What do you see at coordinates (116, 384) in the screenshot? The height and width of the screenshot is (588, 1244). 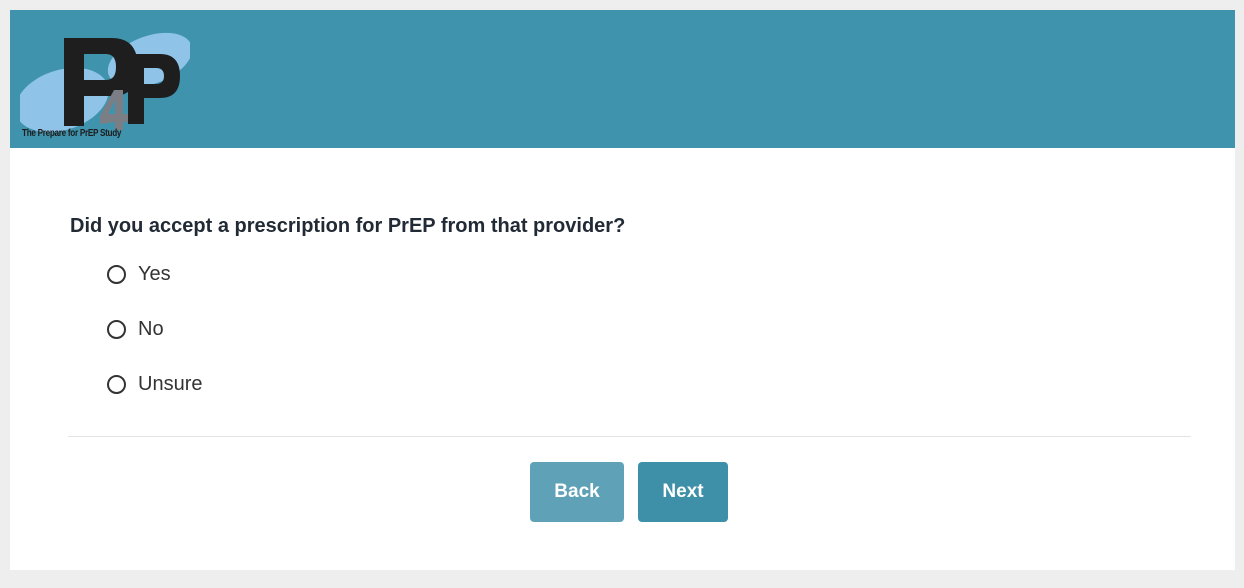 I see `radio-unsure` at bounding box center [116, 384].